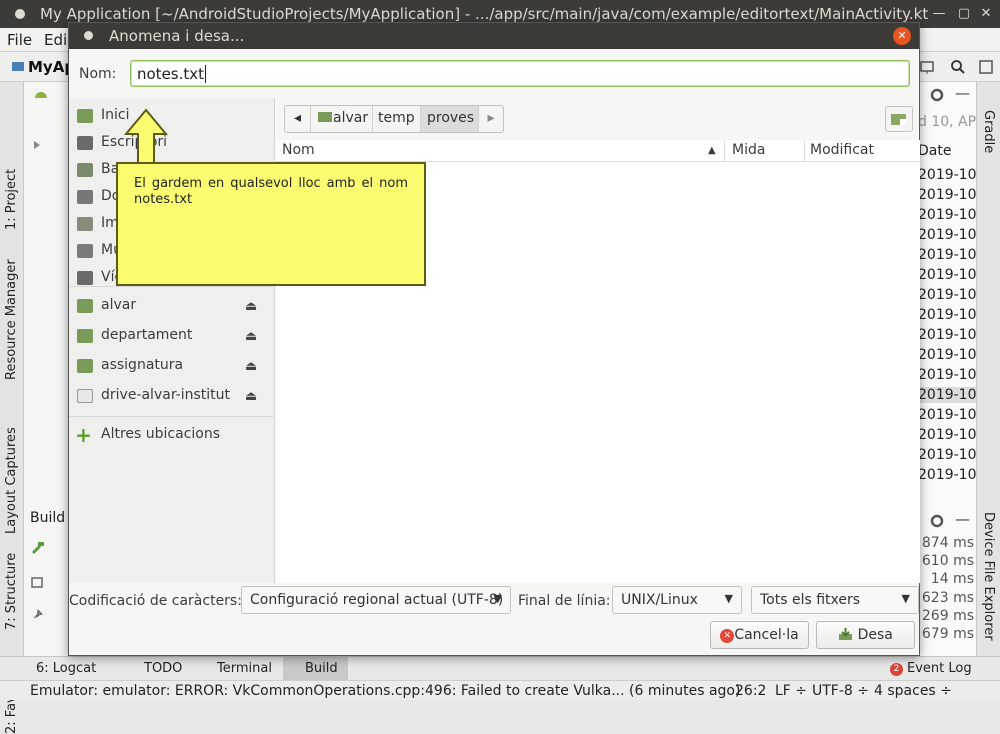 This screenshot has width=1000, height=734. I want to click on path-segment-alvar: alvar, so click(342, 119).